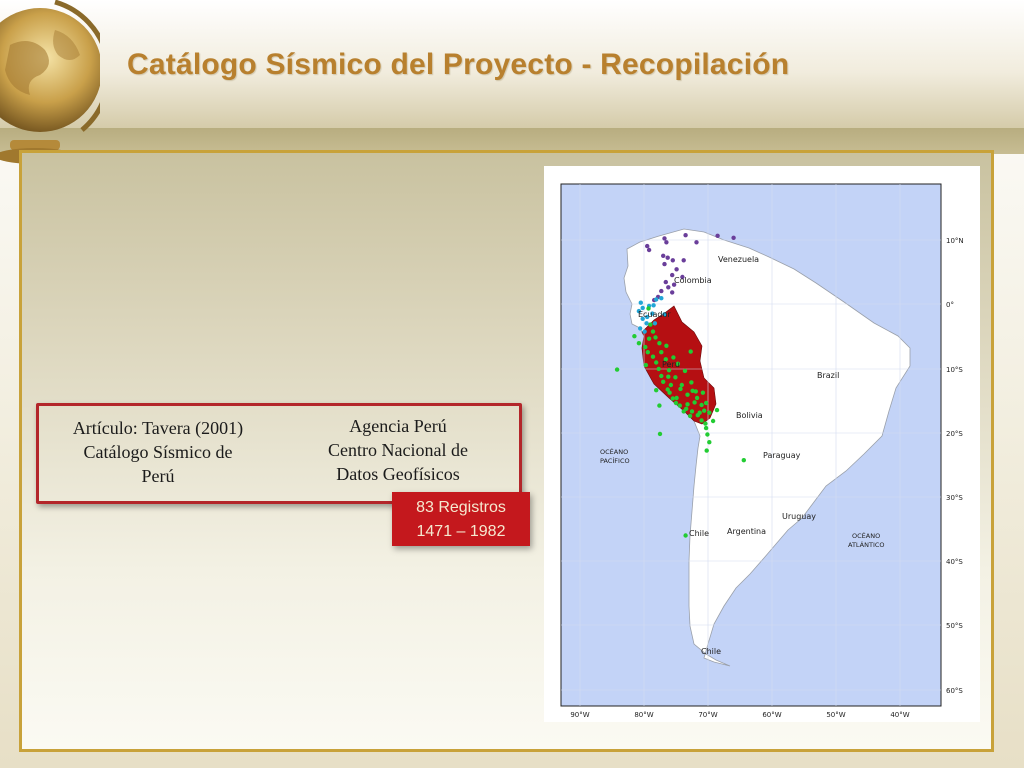 This screenshot has height=768, width=1024. Describe the element at coordinates (693, 280) in the screenshot. I see `country-label-colombia: Colombia` at that location.